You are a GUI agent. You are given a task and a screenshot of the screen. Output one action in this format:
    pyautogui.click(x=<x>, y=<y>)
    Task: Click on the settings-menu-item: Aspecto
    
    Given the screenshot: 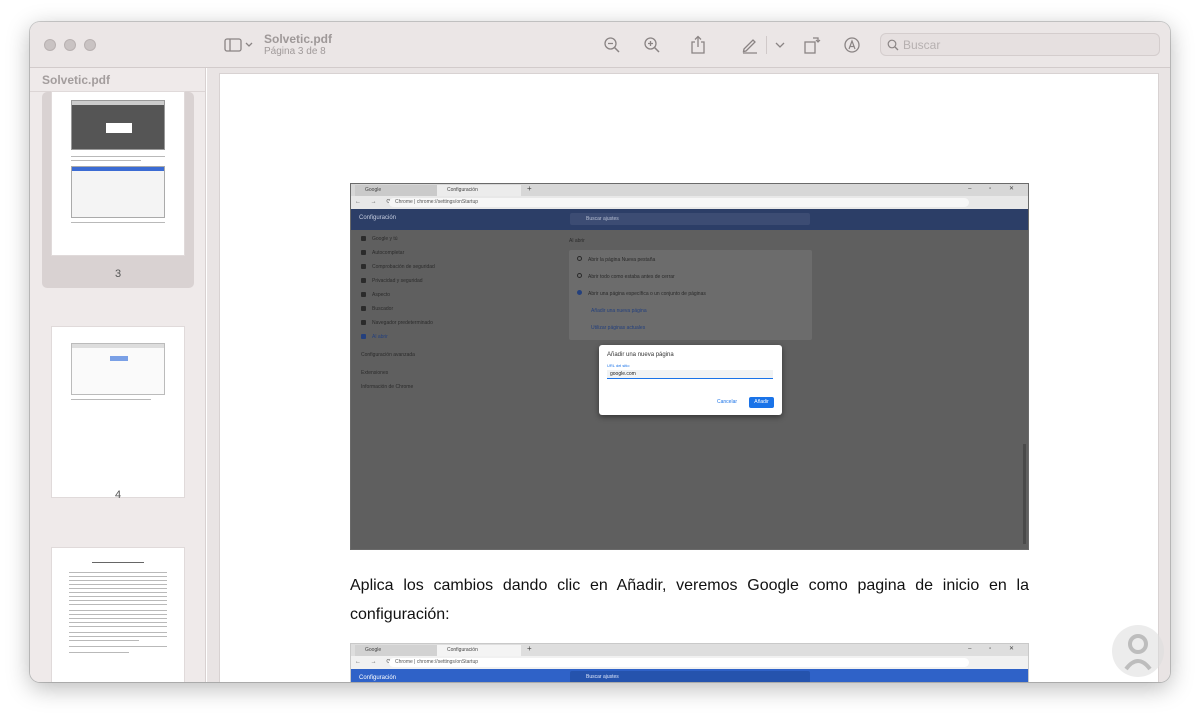 What is the action you would take?
    pyautogui.click(x=381, y=295)
    